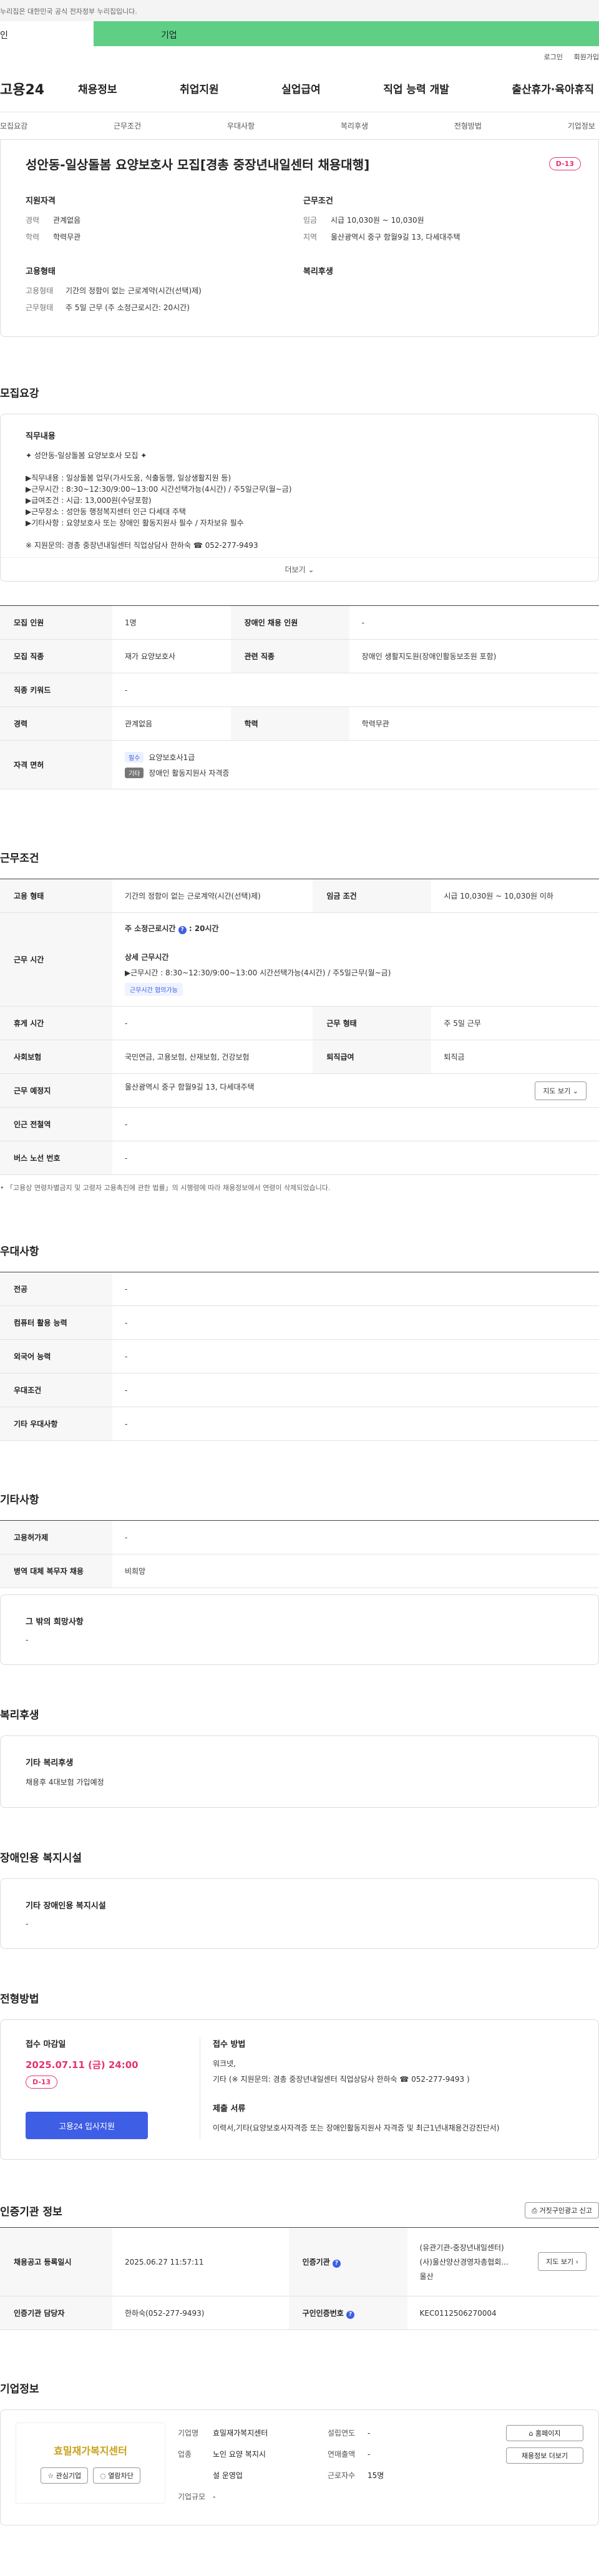 The height and width of the screenshot is (2576, 599). What do you see at coordinates (13, 125) in the screenshot?
I see `anchor-recruit: 모집요강` at bounding box center [13, 125].